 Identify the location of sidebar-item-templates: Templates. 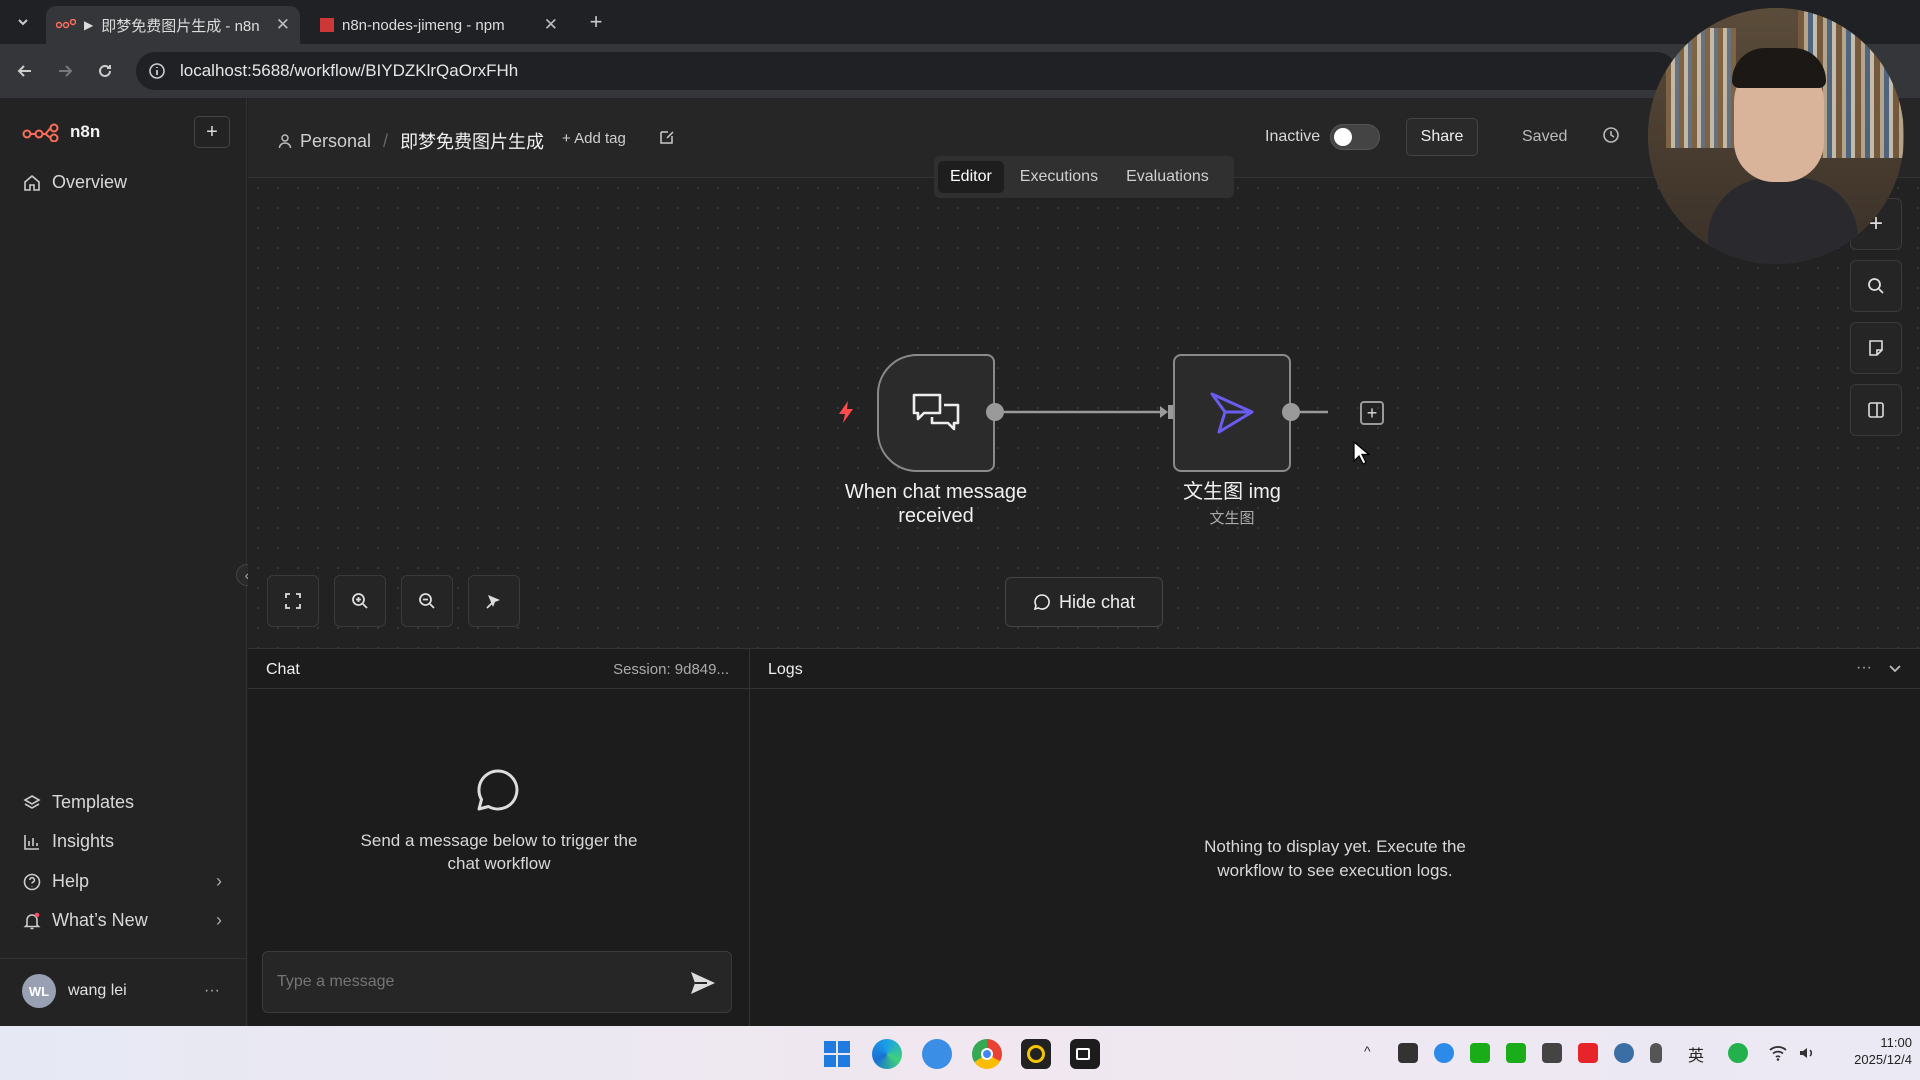
(78, 802).